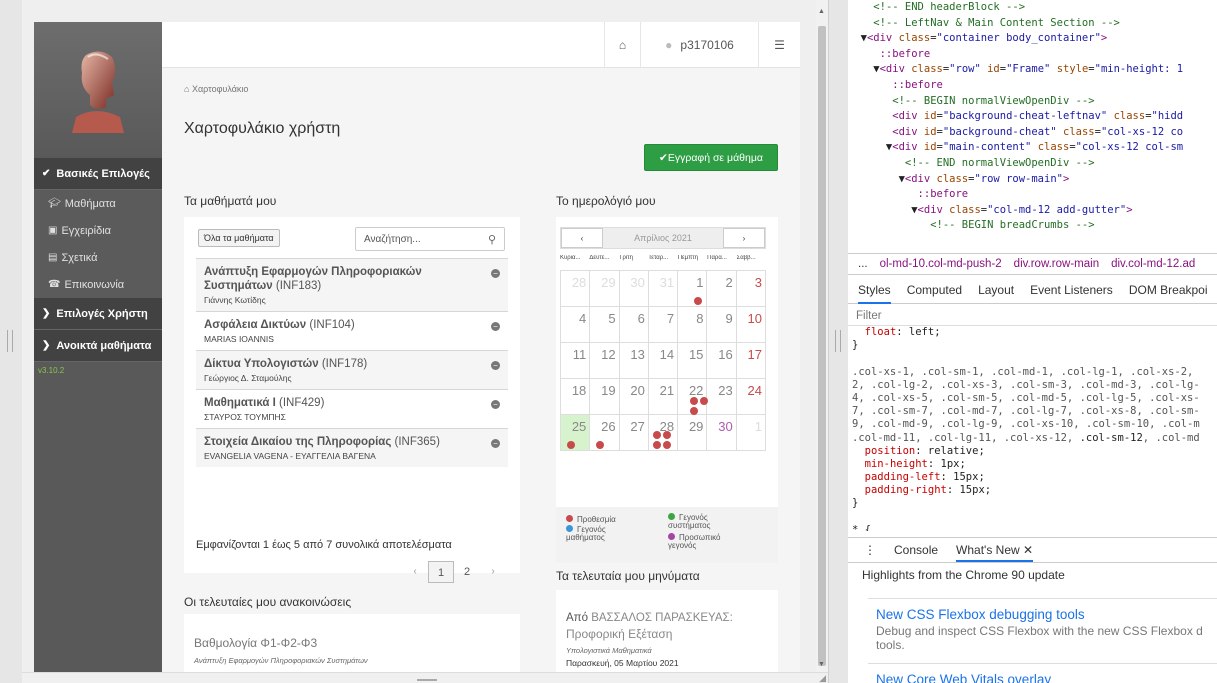  What do you see at coordinates (605, 289) in the screenshot?
I see `calendar-day: 29` at bounding box center [605, 289].